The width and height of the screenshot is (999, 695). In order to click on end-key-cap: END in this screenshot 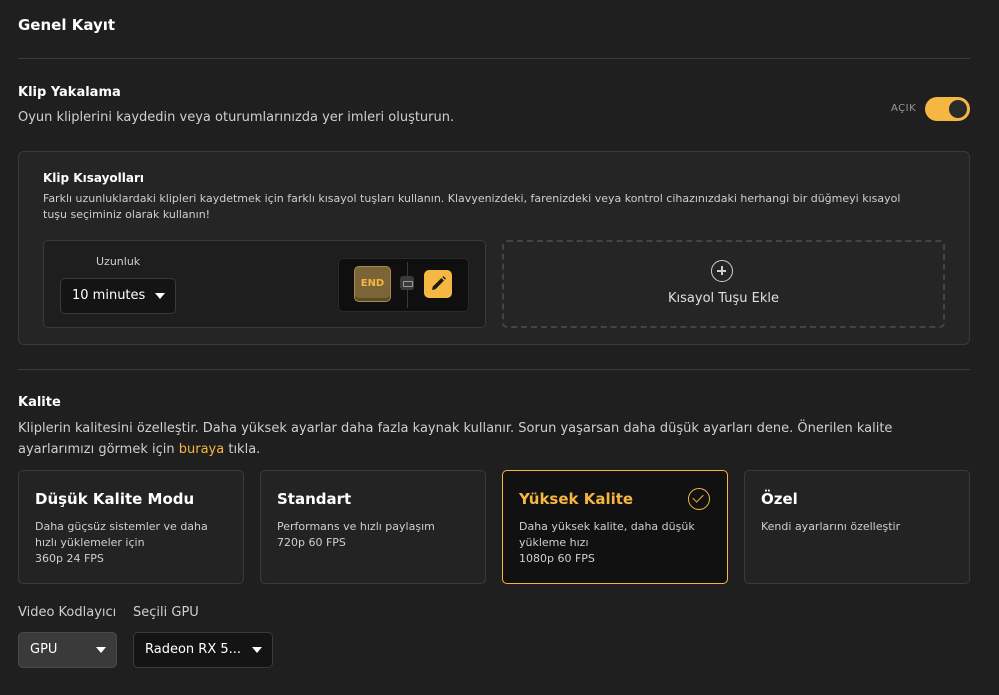, I will do `click(372, 284)`.